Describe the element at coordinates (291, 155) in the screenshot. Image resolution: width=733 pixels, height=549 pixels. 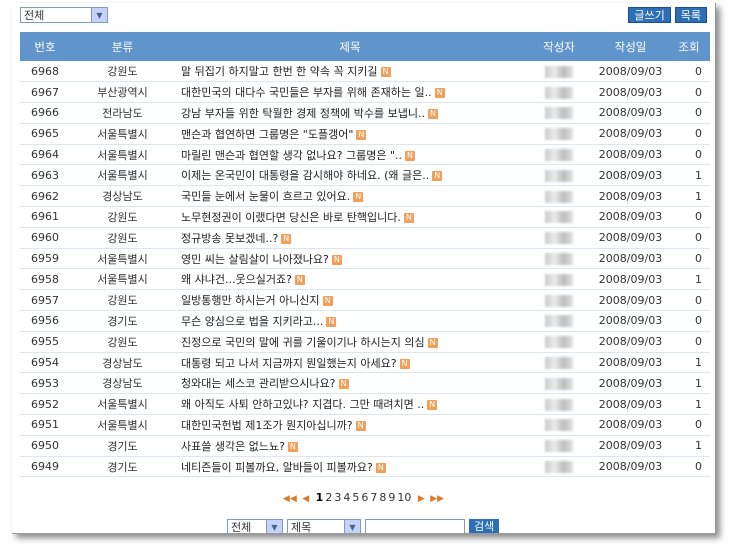
I see `post-title-link: 마릴린 맨슨과 협연할 생각 없나요? 그룹명은 "..` at that location.